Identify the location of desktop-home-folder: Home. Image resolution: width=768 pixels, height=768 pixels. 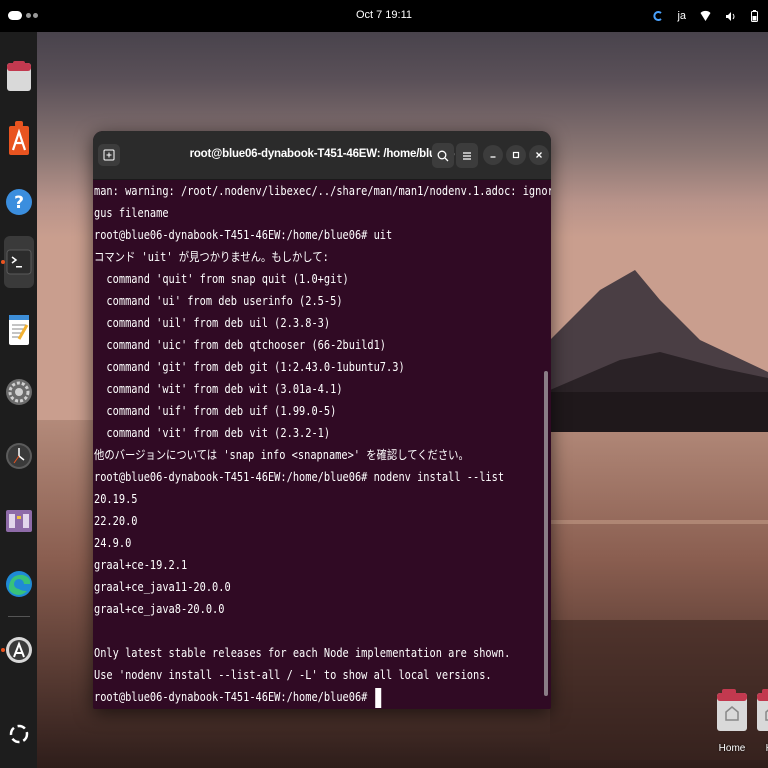
(732, 721).